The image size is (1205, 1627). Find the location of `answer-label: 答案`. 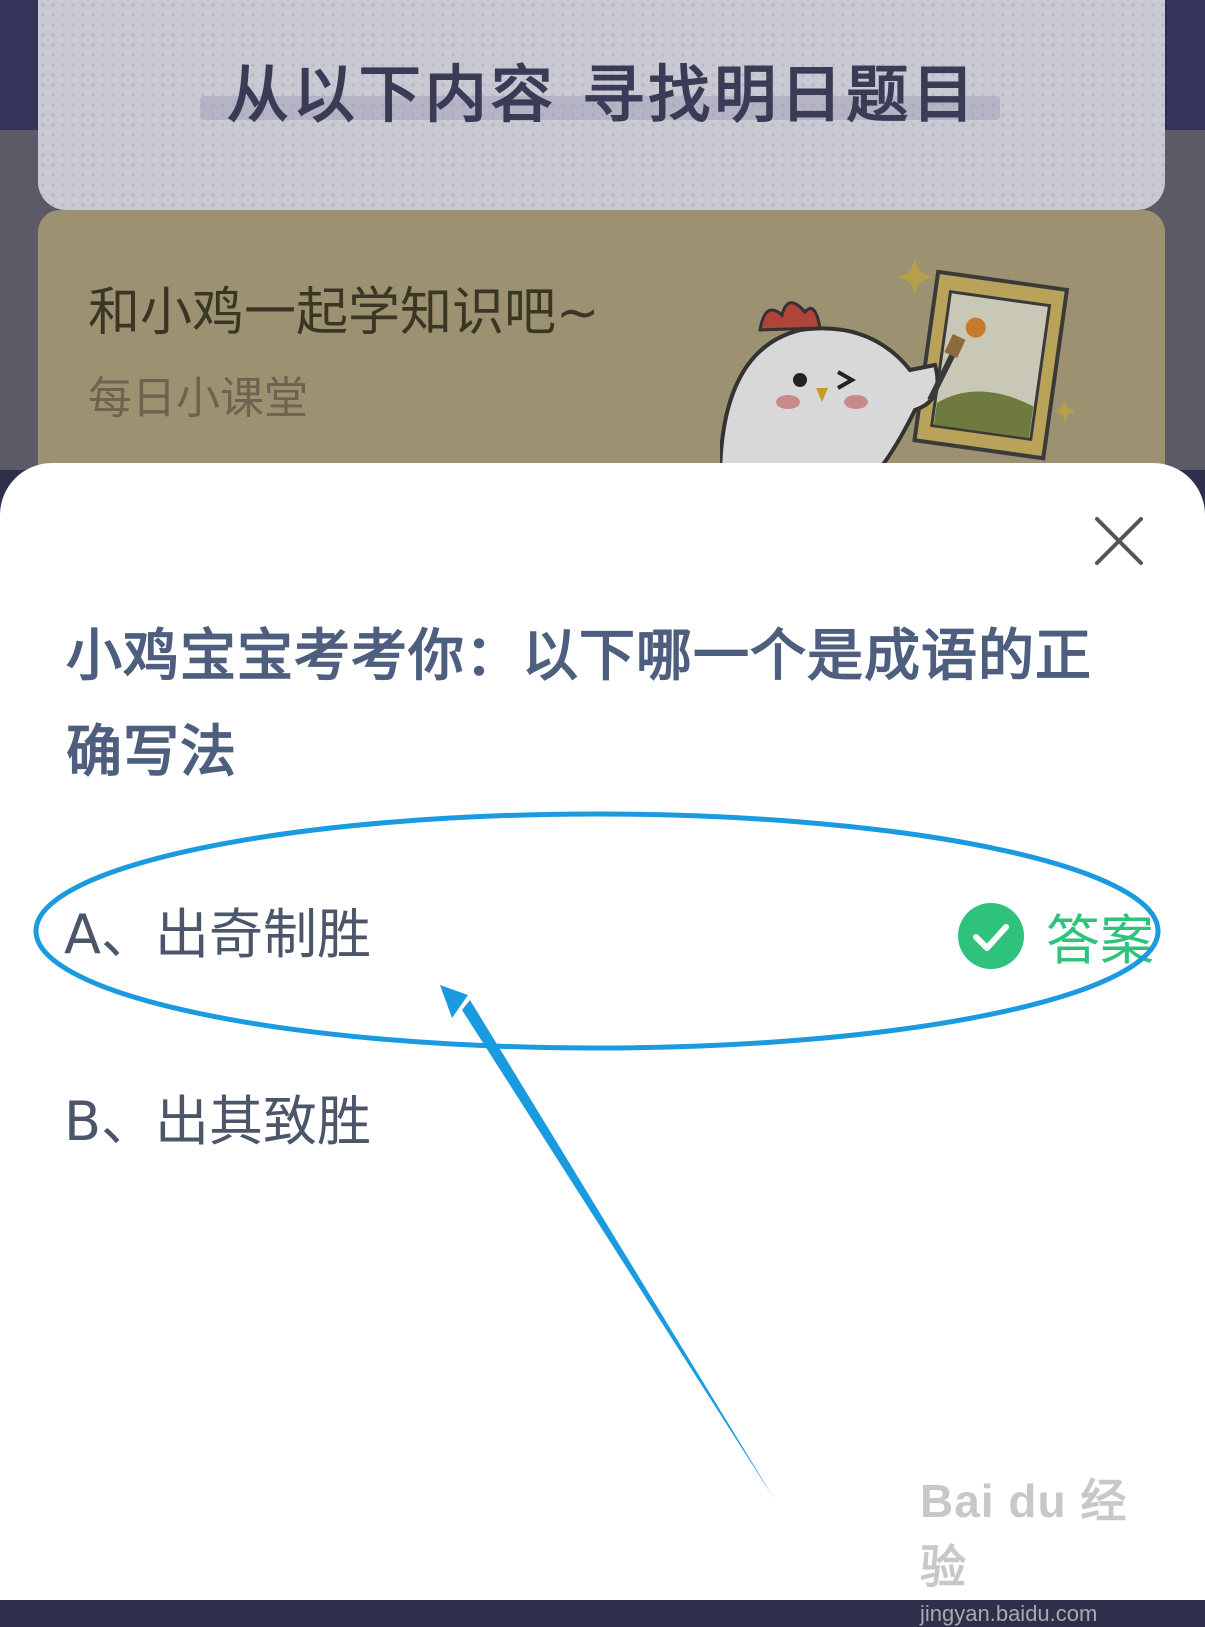

answer-label: 答案 is located at coordinates (1100, 940).